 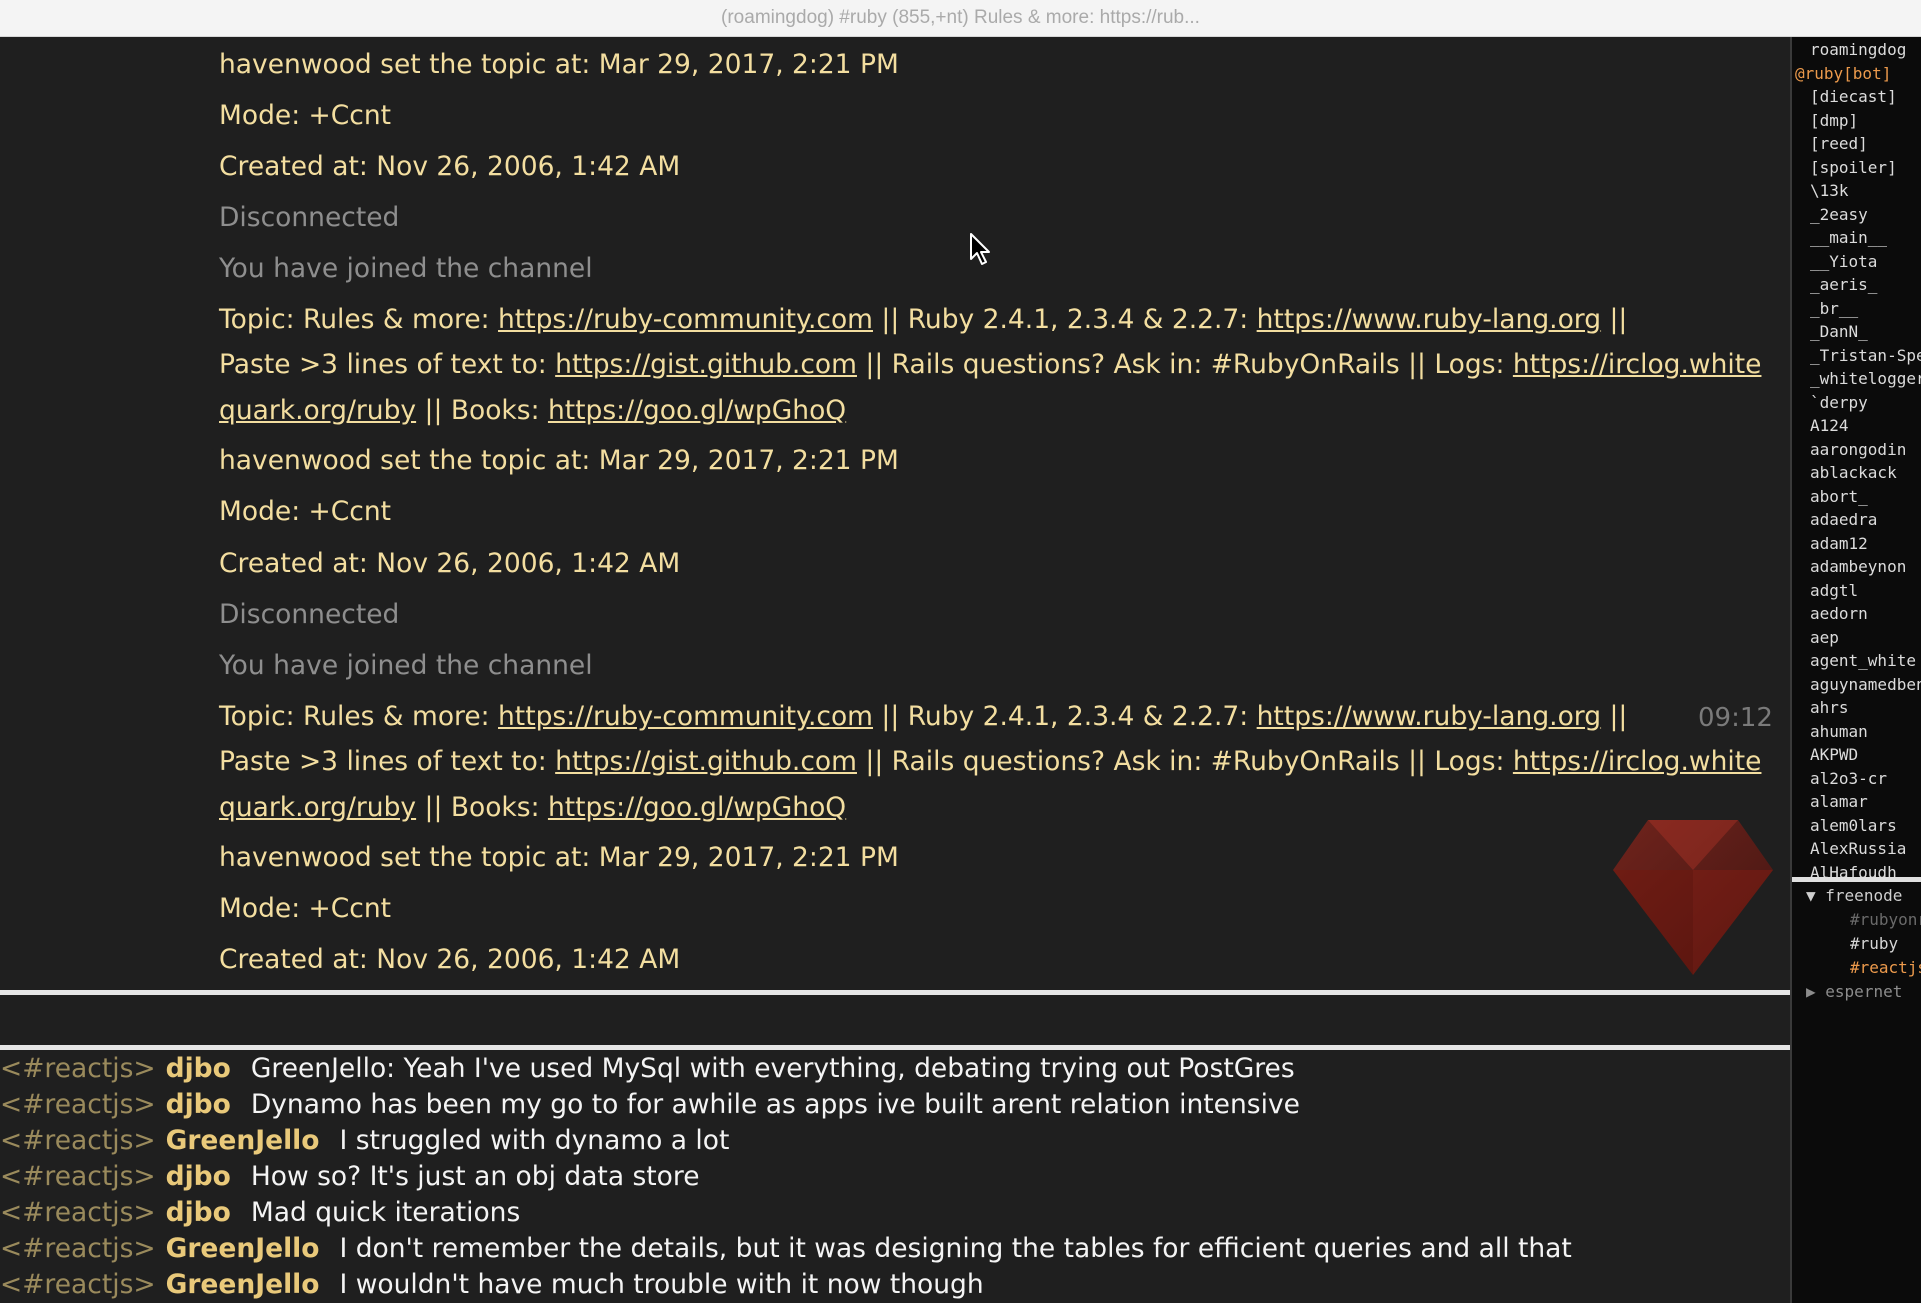 I want to click on channel-label: #ruby, so click(x=1874, y=943).